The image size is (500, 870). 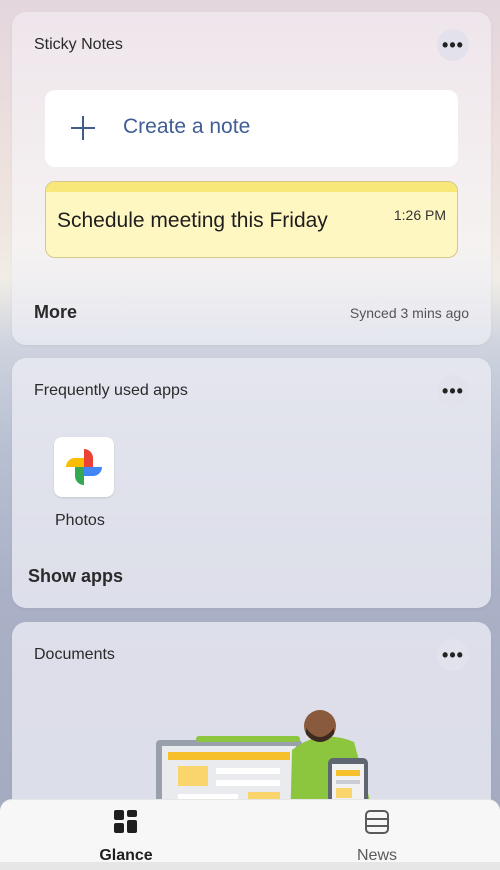 I want to click on frequent-apps-title: Frequently used apps, so click(x=111, y=390).